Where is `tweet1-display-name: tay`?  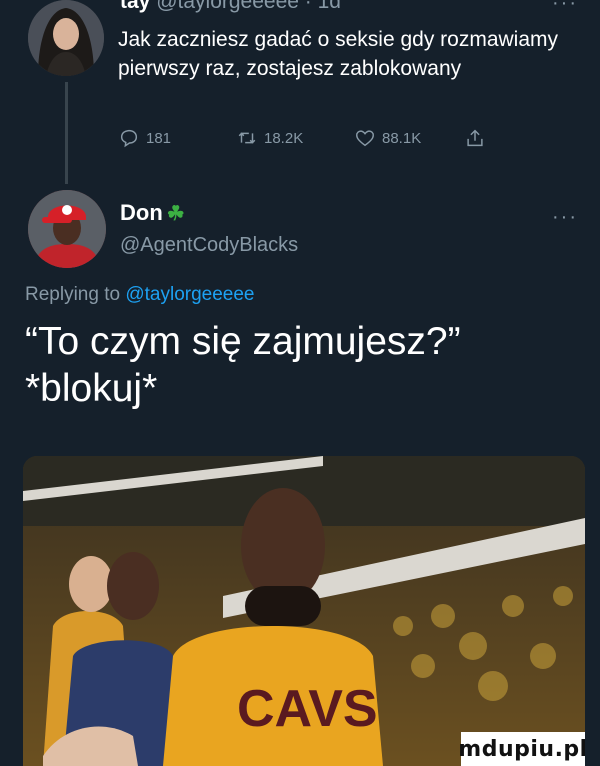 tweet1-display-name: tay is located at coordinates (135, 6).